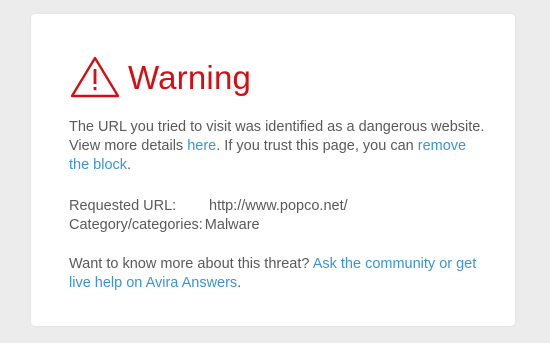 The image size is (550, 343). What do you see at coordinates (136, 225) in the screenshot?
I see `category-label: Category/categories:` at bounding box center [136, 225].